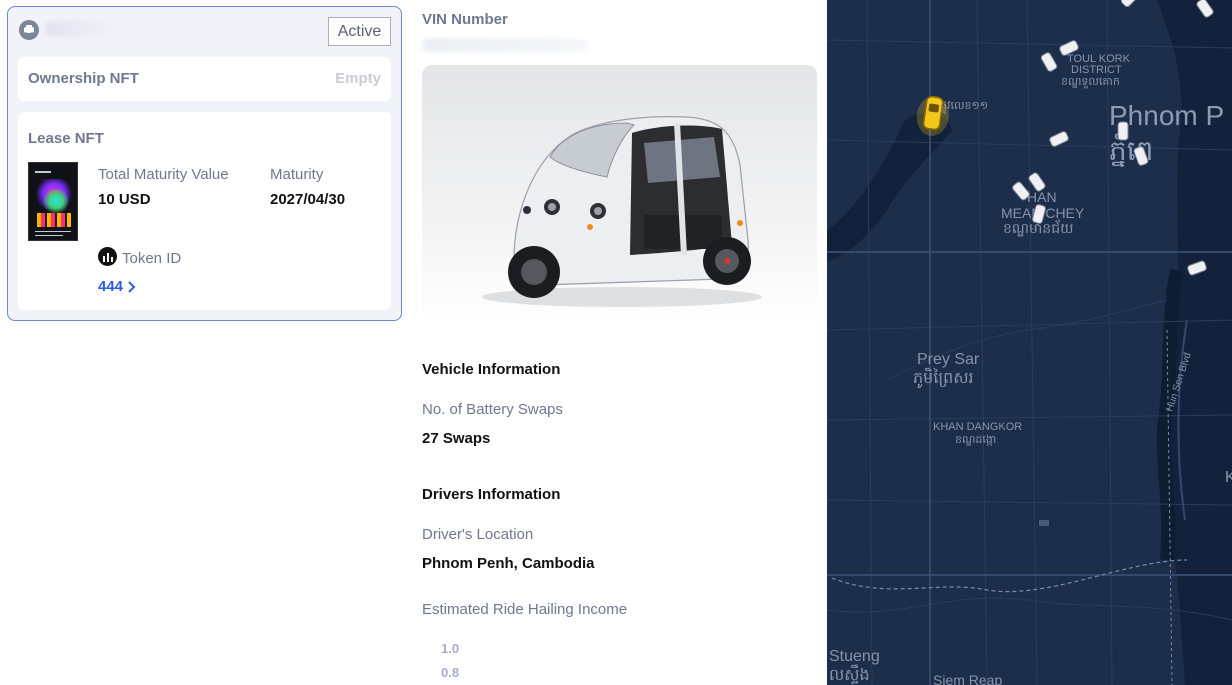 The height and width of the screenshot is (685, 1232). Describe the element at coordinates (977, 427) in the screenshot. I see `map-label: KHAN DANGKOR` at that location.